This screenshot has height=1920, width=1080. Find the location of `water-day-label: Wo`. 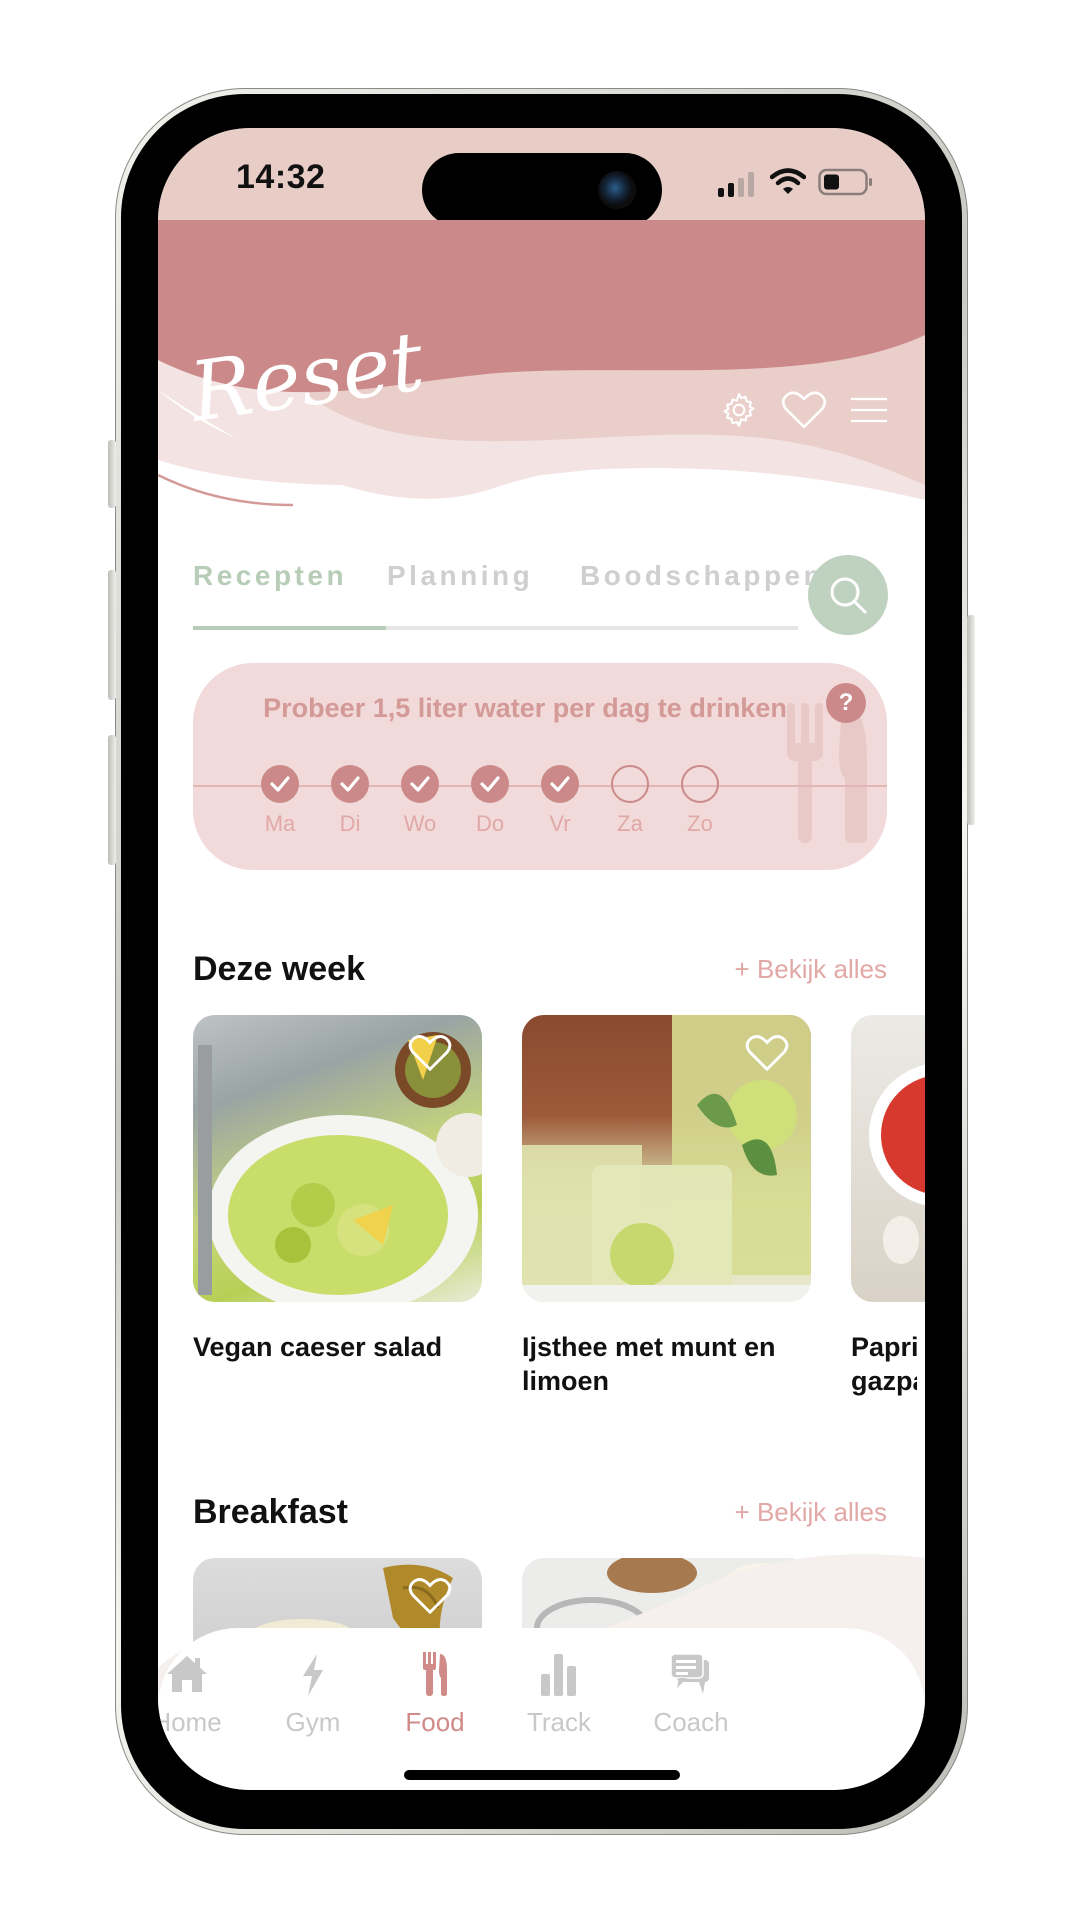

water-day-label: Wo is located at coordinates (420, 823).